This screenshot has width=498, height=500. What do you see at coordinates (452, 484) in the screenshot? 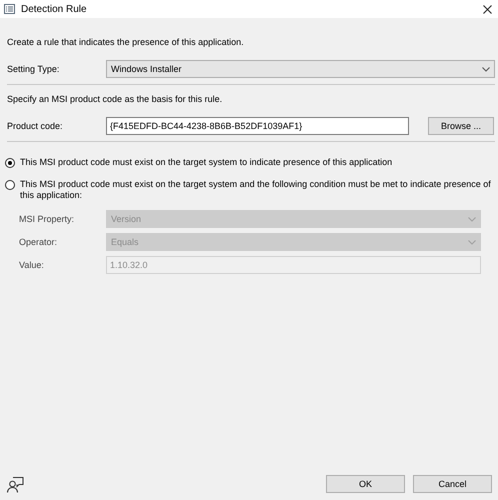
I see `cancel-button: Cancel` at bounding box center [452, 484].